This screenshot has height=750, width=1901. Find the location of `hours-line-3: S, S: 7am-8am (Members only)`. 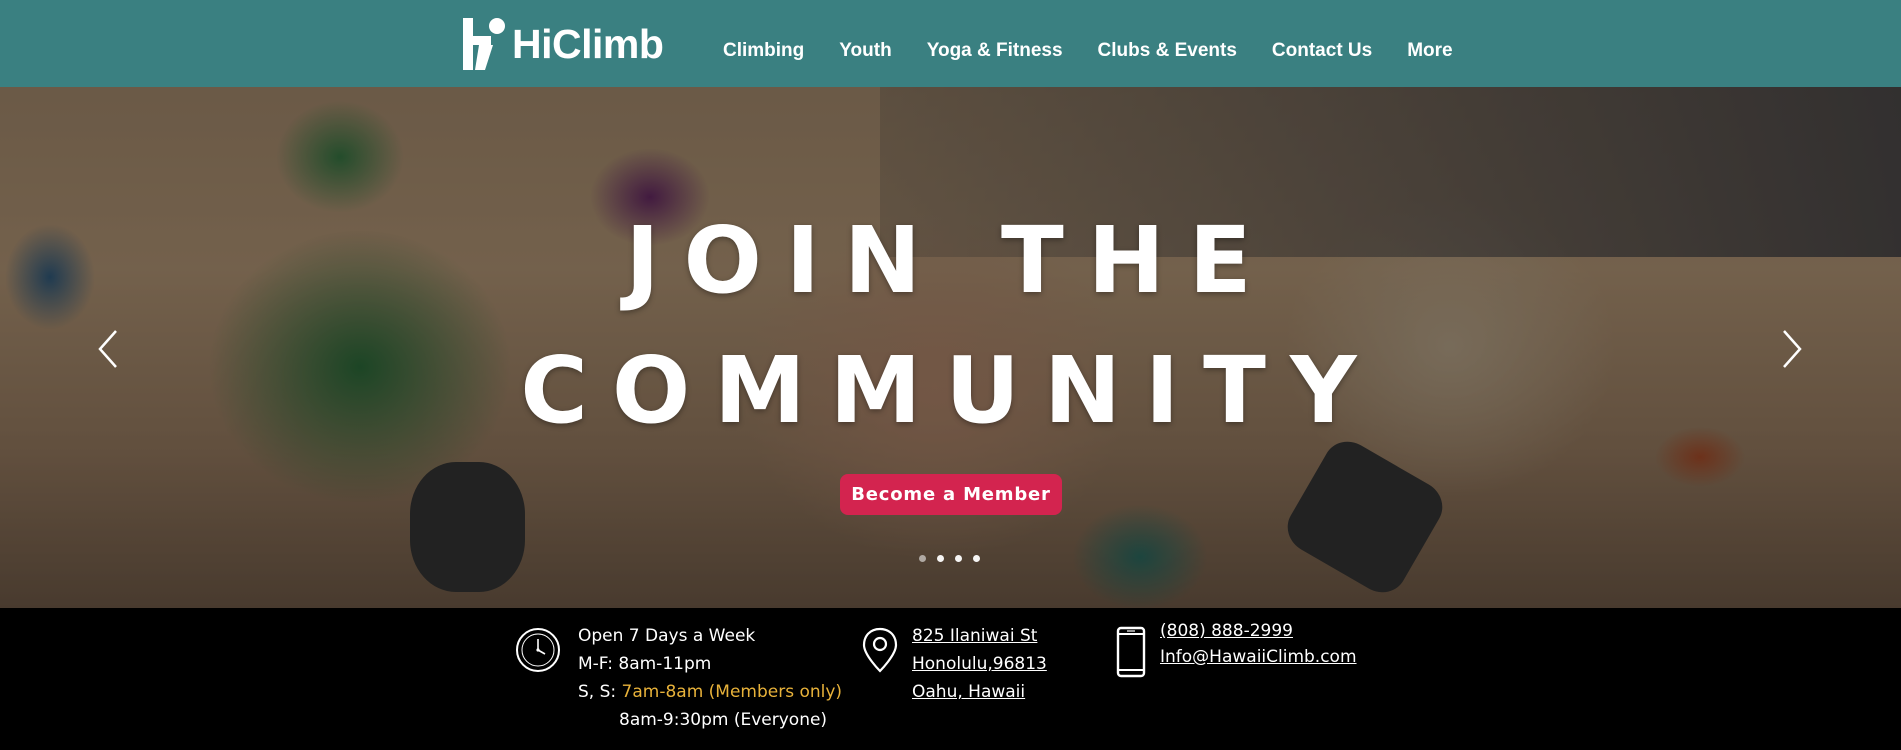

hours-line-3: S, S: 7am-8am (Members only) is located at coordinates (710, 692).